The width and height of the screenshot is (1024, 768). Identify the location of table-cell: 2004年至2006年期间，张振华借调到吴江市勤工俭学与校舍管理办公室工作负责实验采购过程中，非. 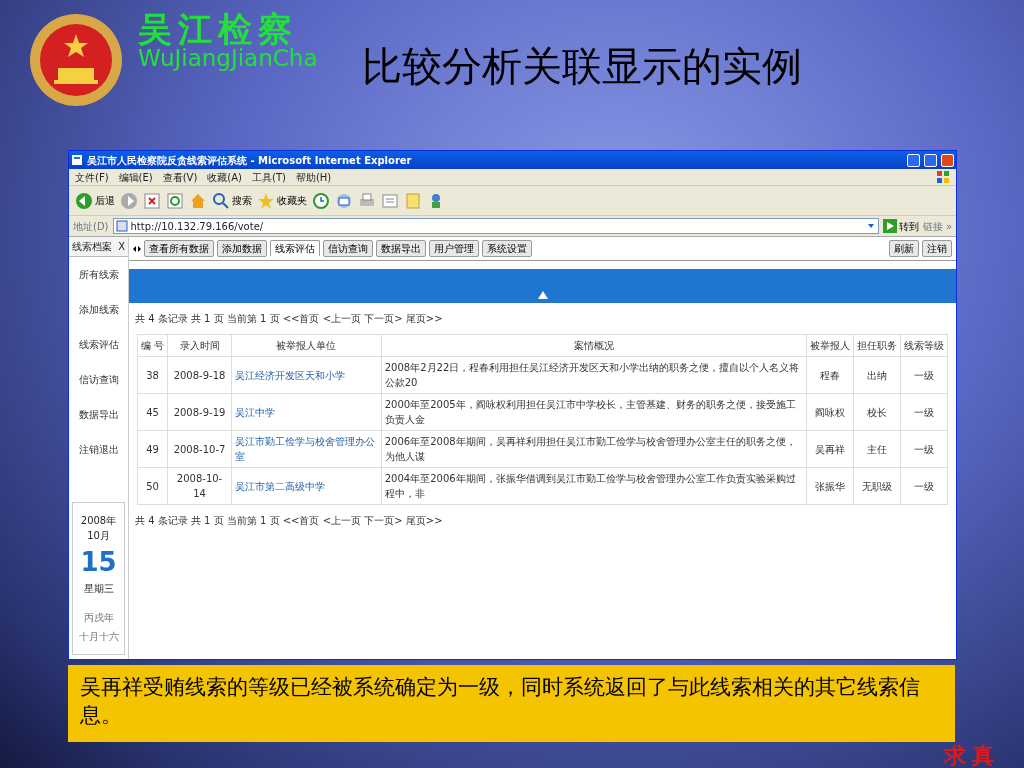
(594, 486).